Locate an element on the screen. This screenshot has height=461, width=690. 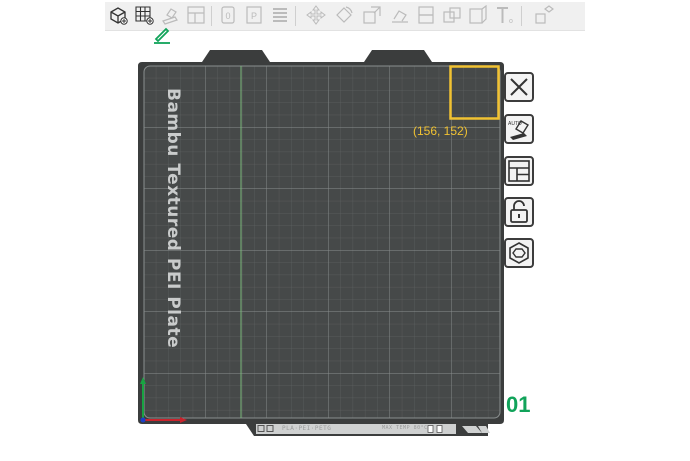
plate-settings-button is located at coordinates (519, 253).